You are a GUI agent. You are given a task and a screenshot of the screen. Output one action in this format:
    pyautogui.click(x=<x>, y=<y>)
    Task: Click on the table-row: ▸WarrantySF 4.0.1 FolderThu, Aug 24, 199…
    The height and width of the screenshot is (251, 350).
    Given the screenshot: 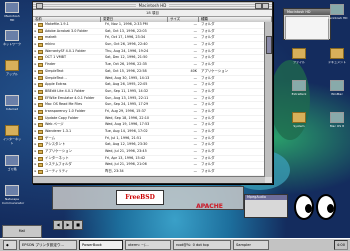 What is the action you would take?
    pyautogui.click(x=149, y=52)
    